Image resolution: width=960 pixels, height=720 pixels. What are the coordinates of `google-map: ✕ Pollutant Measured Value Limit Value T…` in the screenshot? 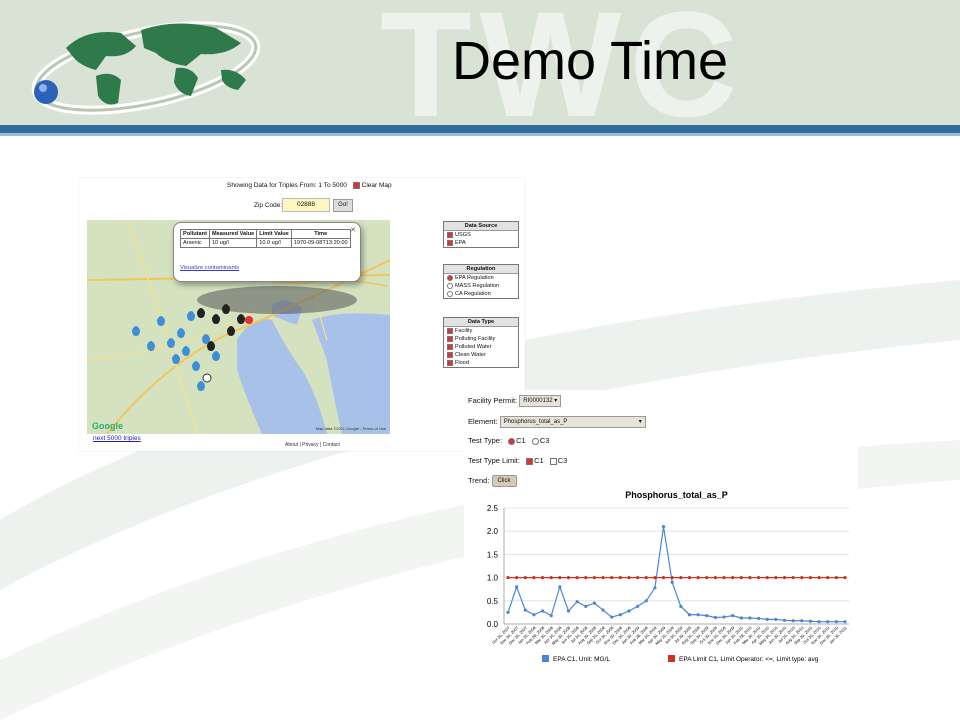 It's located at (238, 327).